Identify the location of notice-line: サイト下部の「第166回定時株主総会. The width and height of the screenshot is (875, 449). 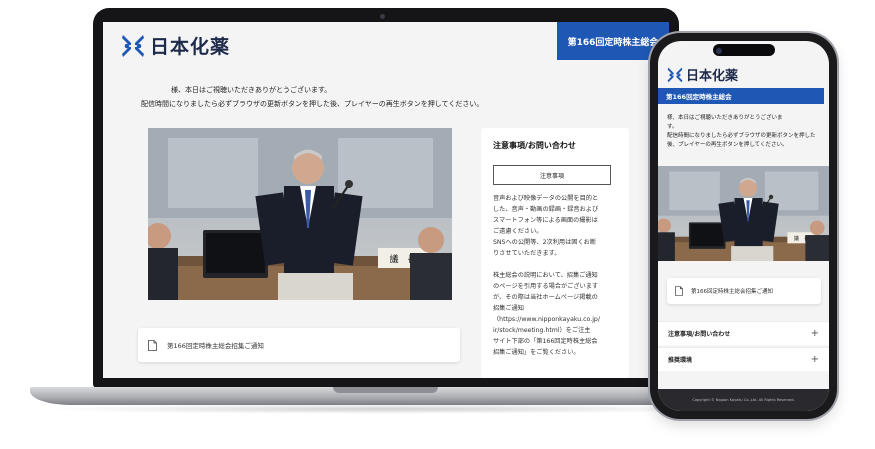
(545, 341).